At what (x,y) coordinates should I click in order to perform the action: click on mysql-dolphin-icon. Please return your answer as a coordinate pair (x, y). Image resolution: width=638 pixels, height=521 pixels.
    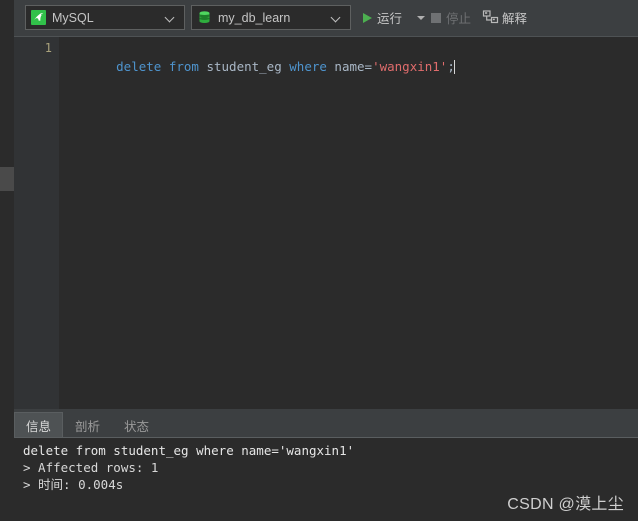
    Looking at the image, I should click on (38, 17).